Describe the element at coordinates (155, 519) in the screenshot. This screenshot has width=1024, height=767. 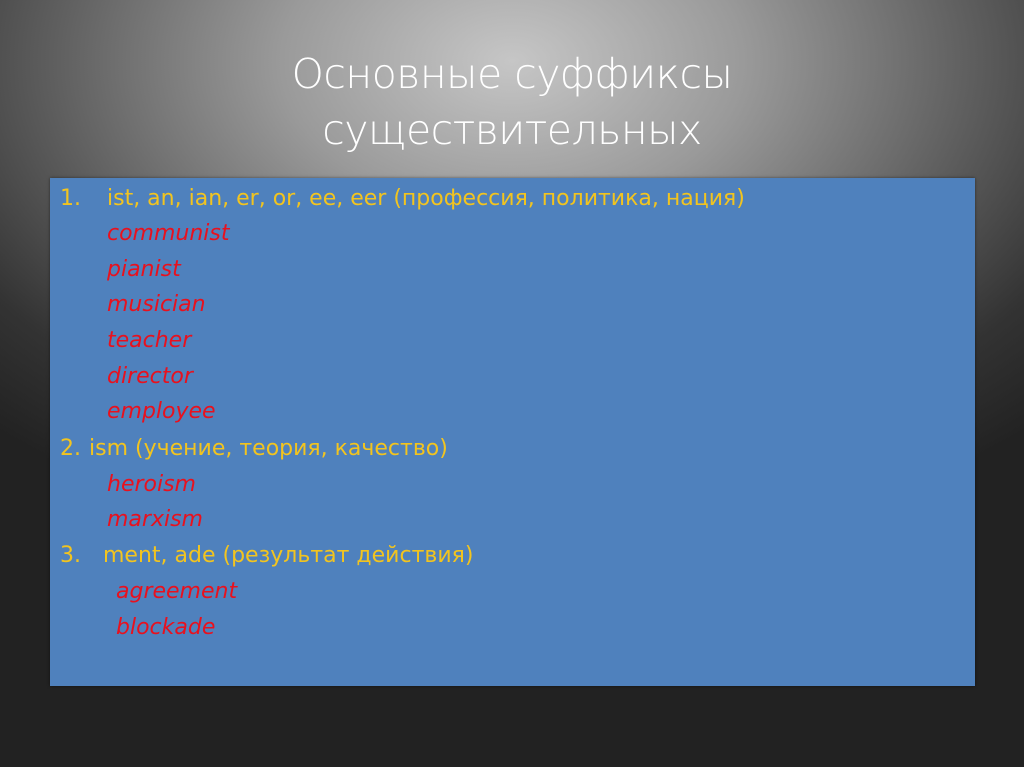
I see `example-item: marxism` at that location.